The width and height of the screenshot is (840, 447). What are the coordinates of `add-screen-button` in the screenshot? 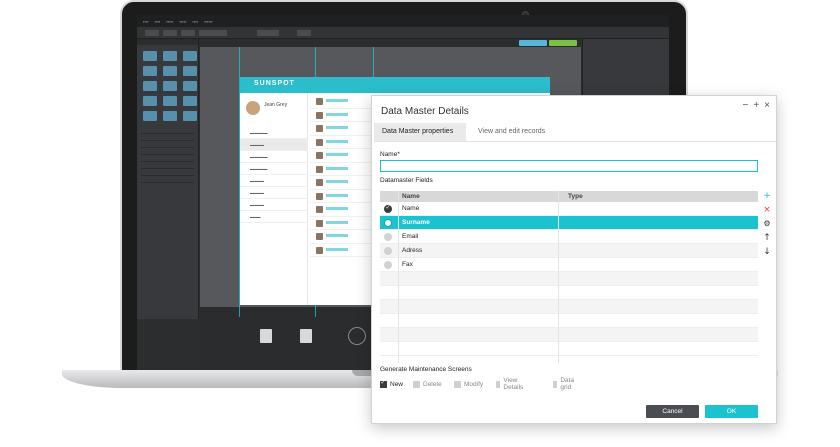 It's located at (533, 43).